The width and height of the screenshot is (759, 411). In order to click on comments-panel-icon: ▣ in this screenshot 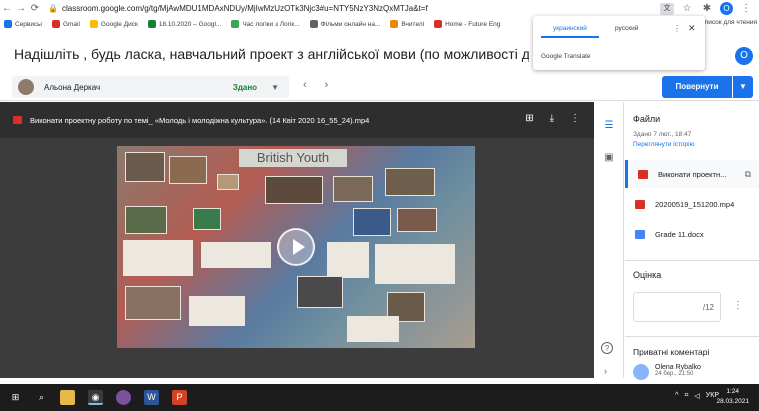, I will do `click(609, 158)`.